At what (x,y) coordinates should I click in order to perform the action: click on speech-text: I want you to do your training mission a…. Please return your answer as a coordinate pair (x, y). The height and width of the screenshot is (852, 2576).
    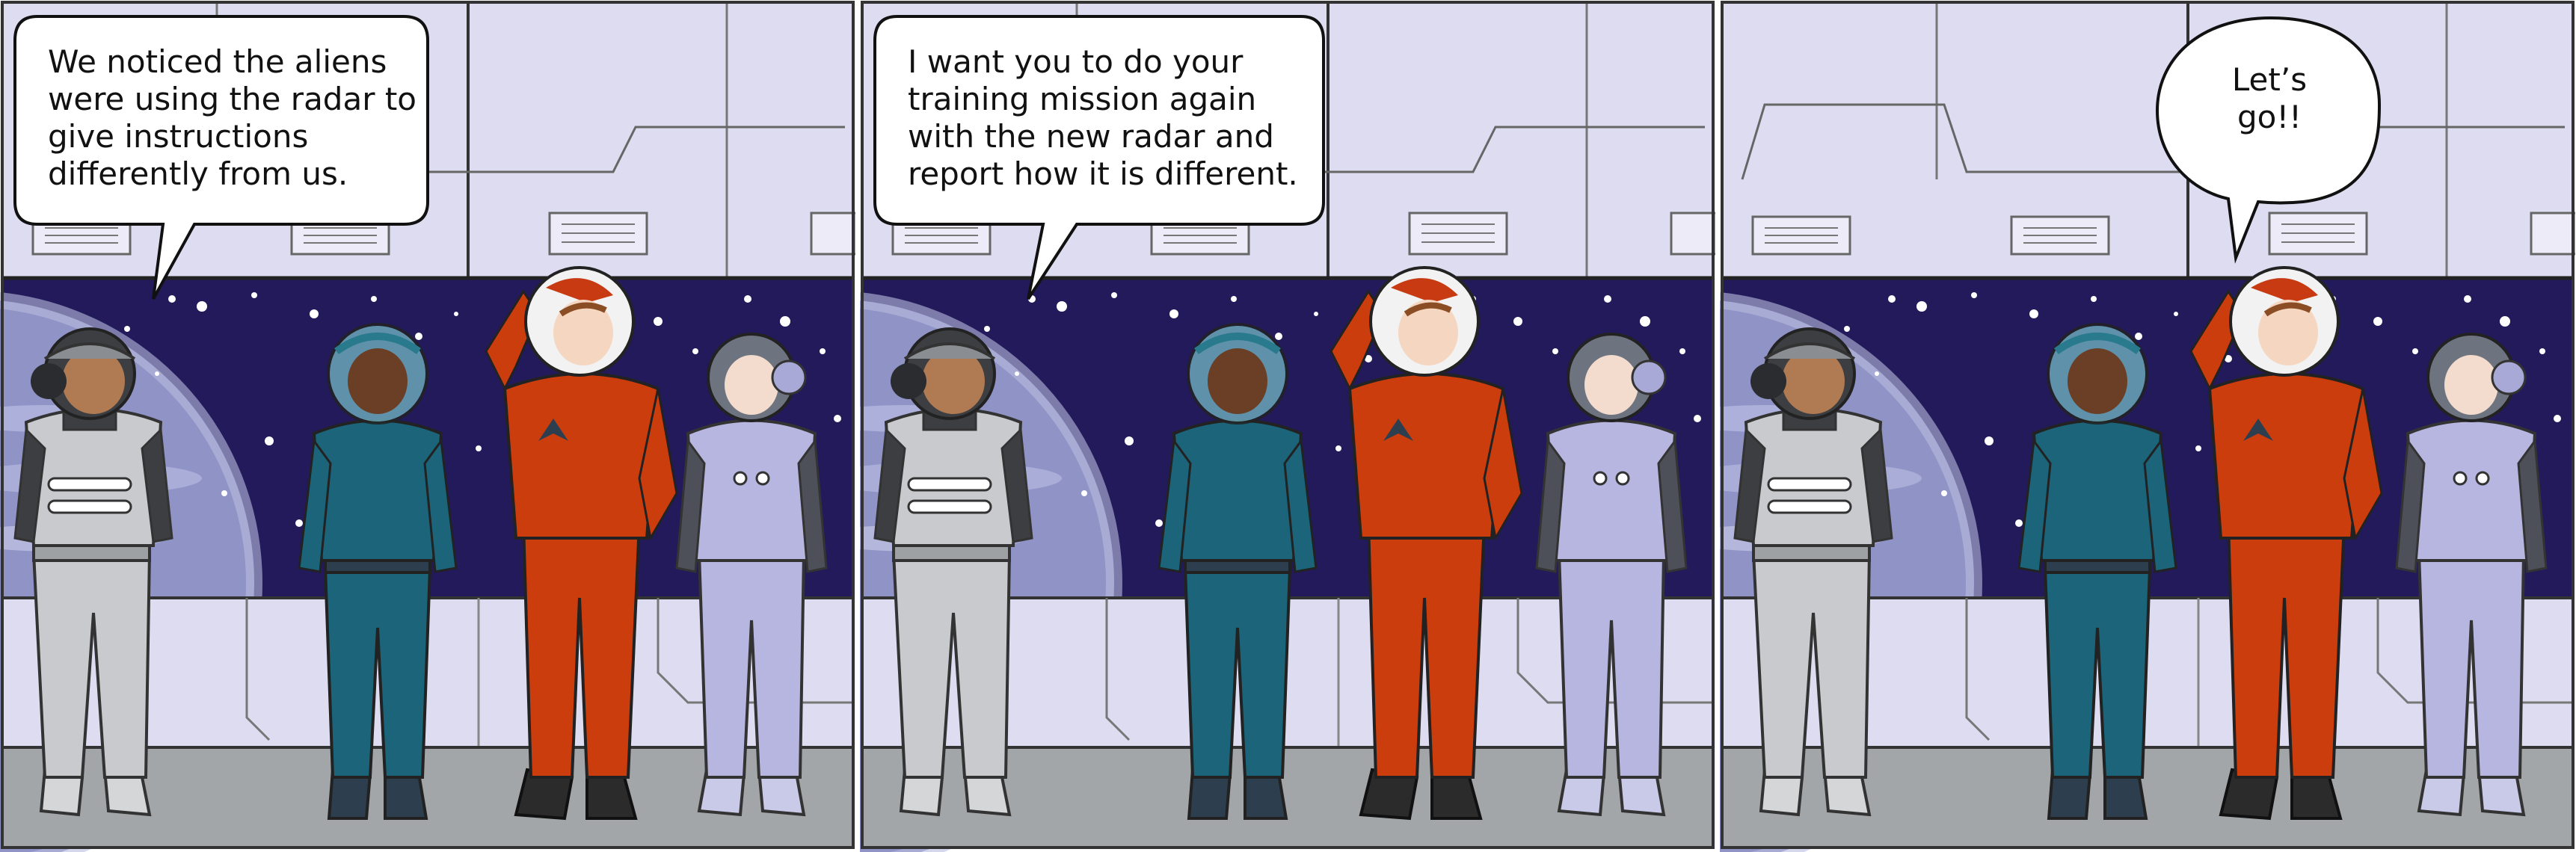
    Looking at the image, I should click on (1103, 118).